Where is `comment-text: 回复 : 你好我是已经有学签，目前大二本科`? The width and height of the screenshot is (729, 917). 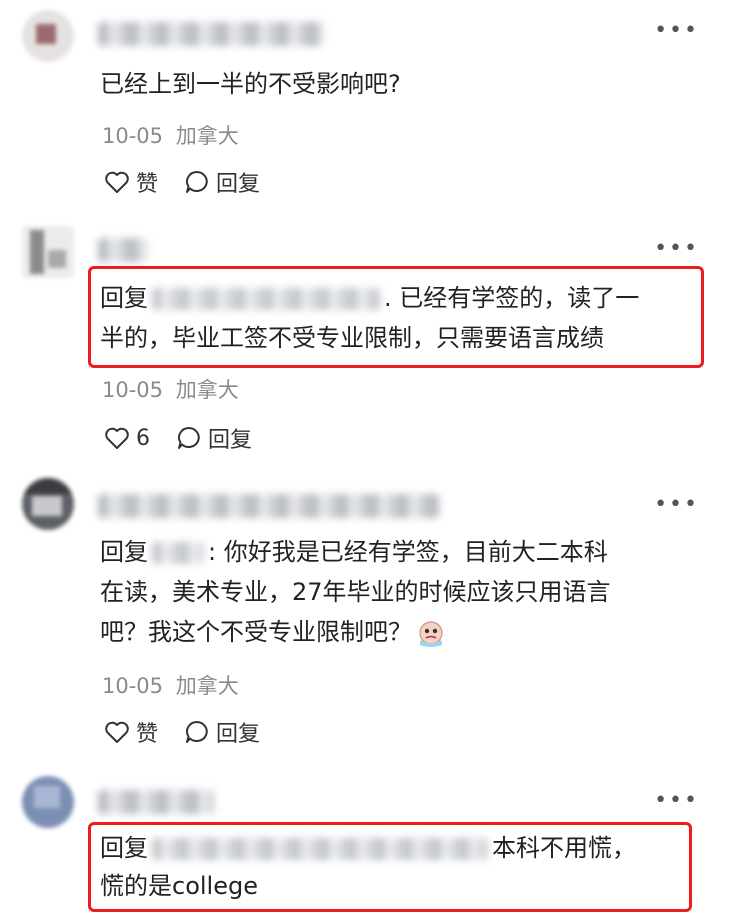 comment-text: 回复 : 你好我是已经有学签，目前大二本科 is located at coordinates (400, 552).